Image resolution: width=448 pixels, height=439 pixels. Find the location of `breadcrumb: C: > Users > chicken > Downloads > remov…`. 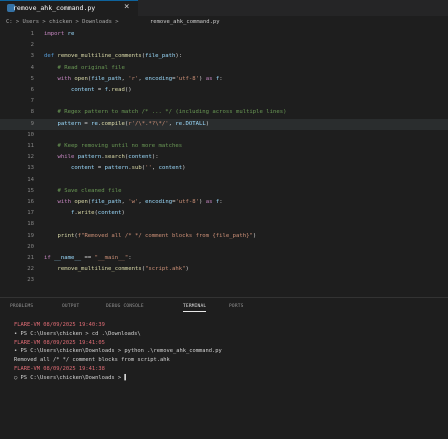

breadcrumb: C: > Users > chicken > Downloads > remov… is located at coordinates (224, 22).